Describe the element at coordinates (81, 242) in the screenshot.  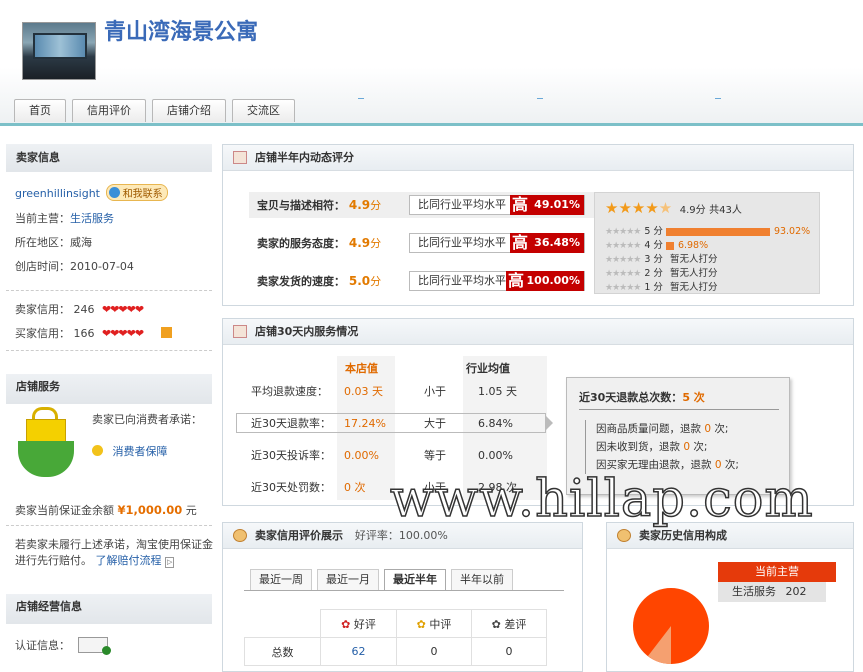
I see `location-value: 威海` at that location.